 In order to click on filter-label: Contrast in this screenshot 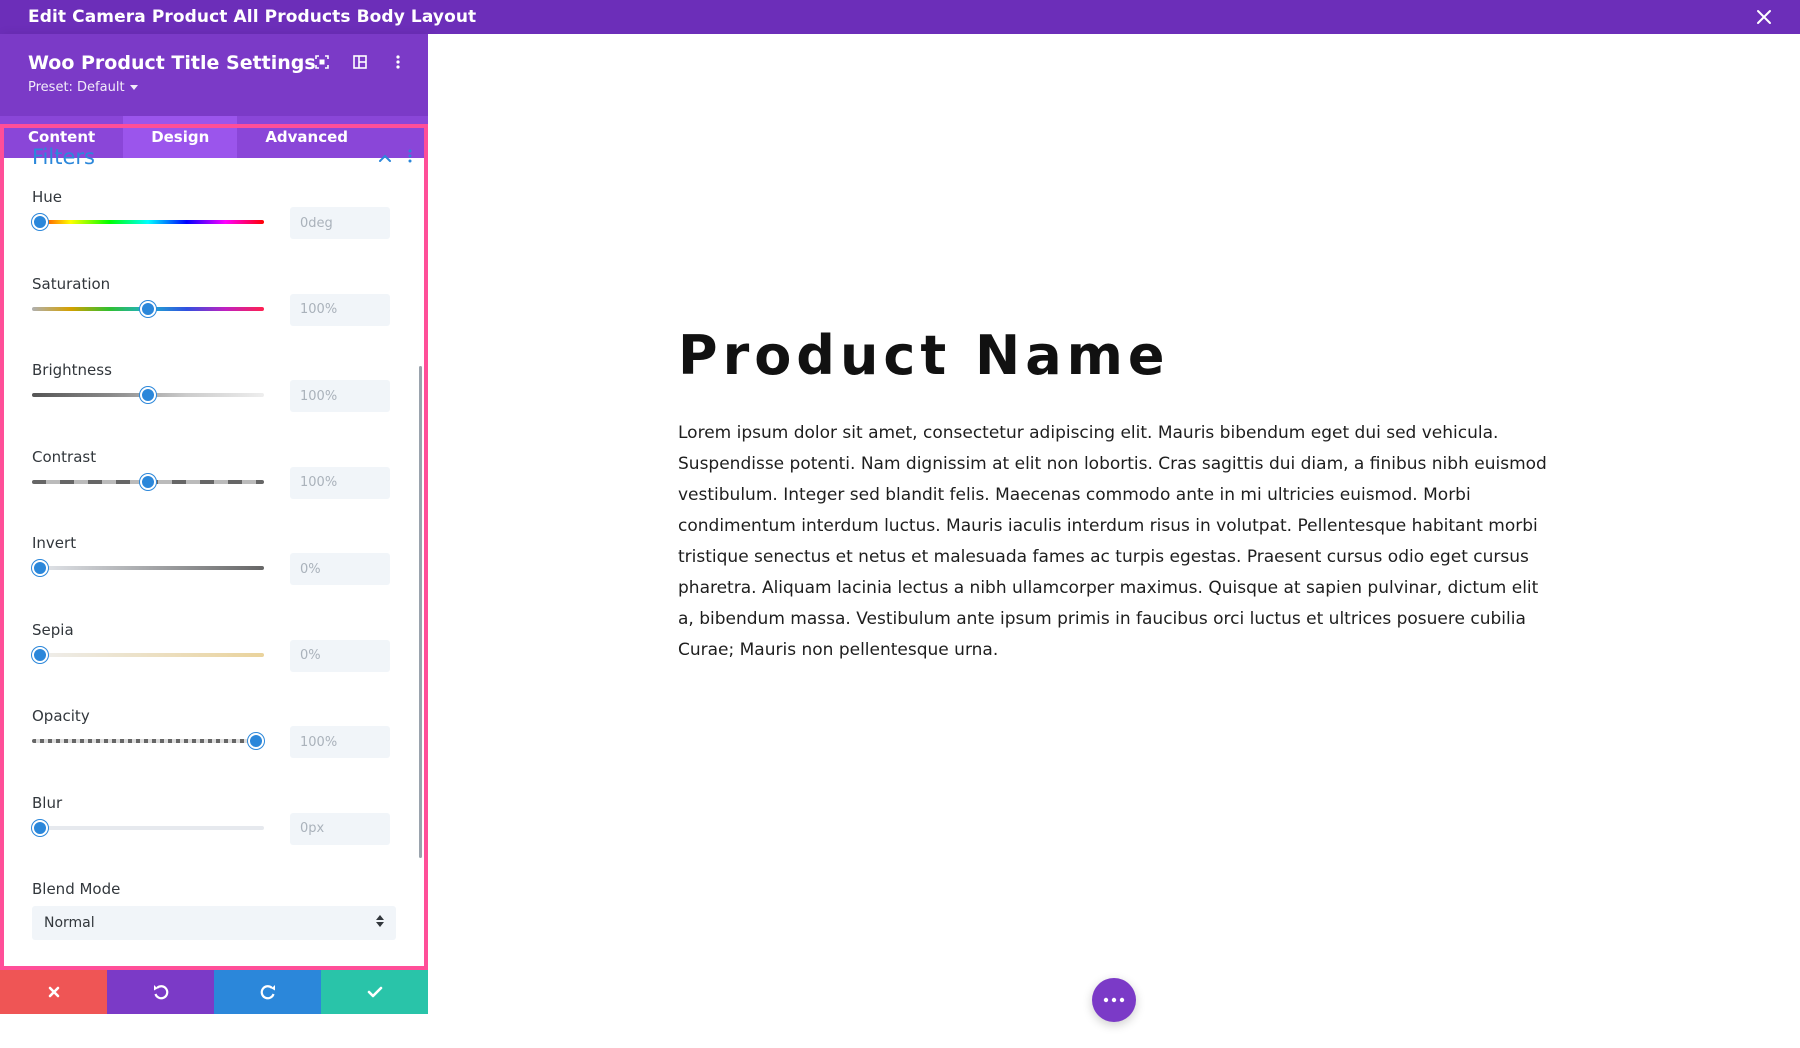, I will do `click(64, 456)`.